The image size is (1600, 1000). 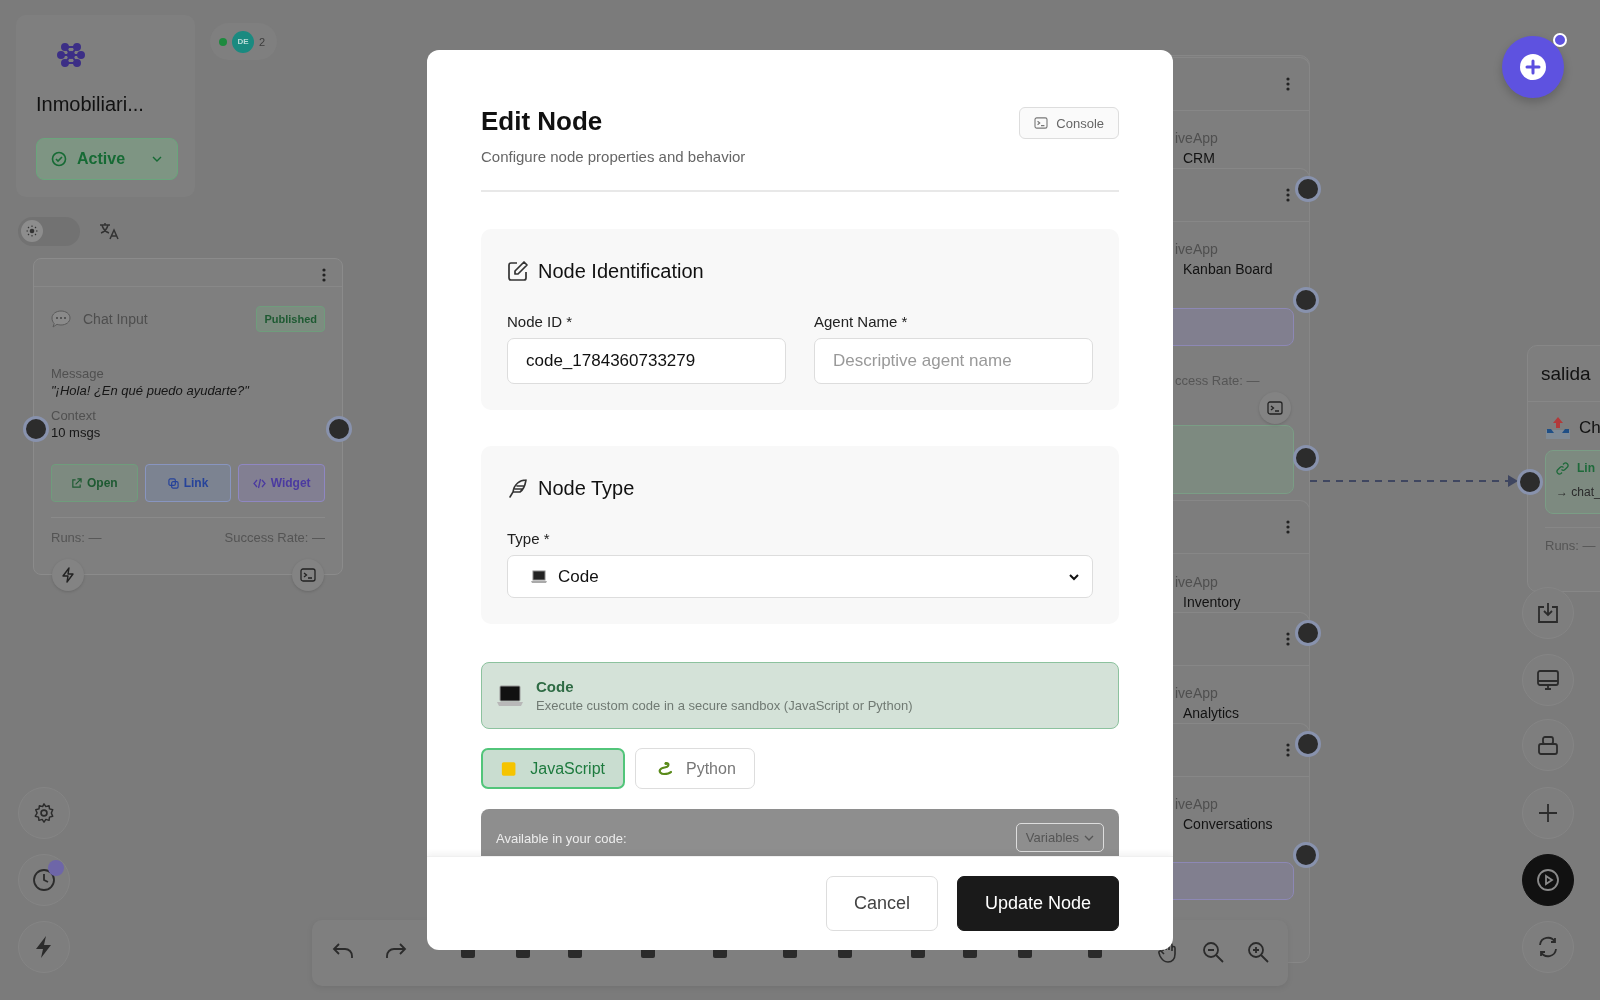 What do you see at coordinates (1228, 824) in the screenshot?
I see `node-name: Conversations` at bounding box center [1228, 824].